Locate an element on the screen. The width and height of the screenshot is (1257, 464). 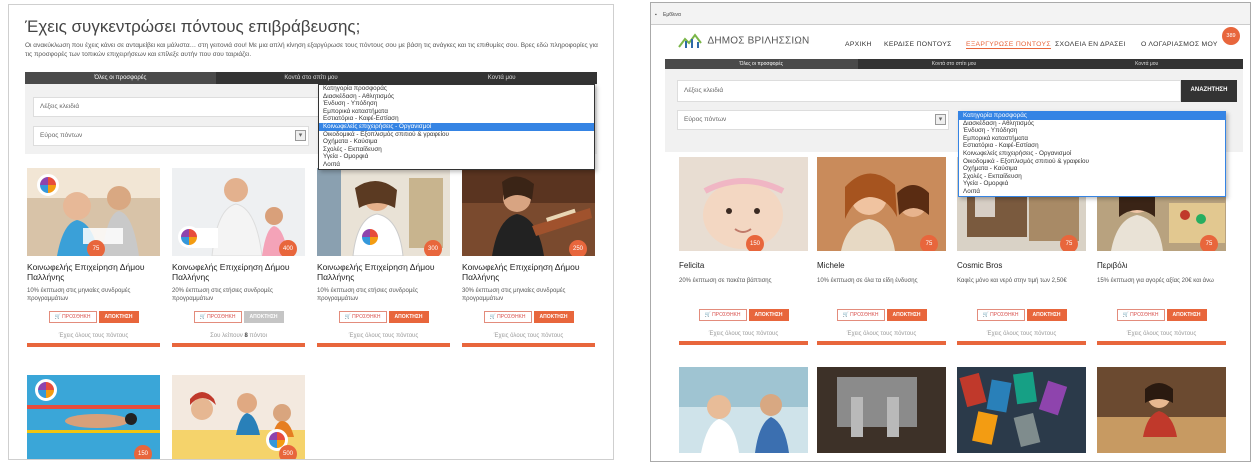
business-name: Felicita is located at coordinates (692, 265).